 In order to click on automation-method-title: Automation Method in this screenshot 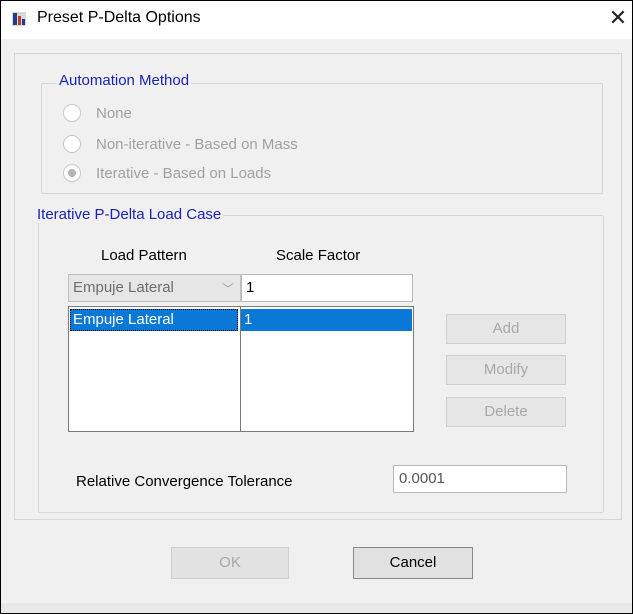, I will do `click(124, 80)`.